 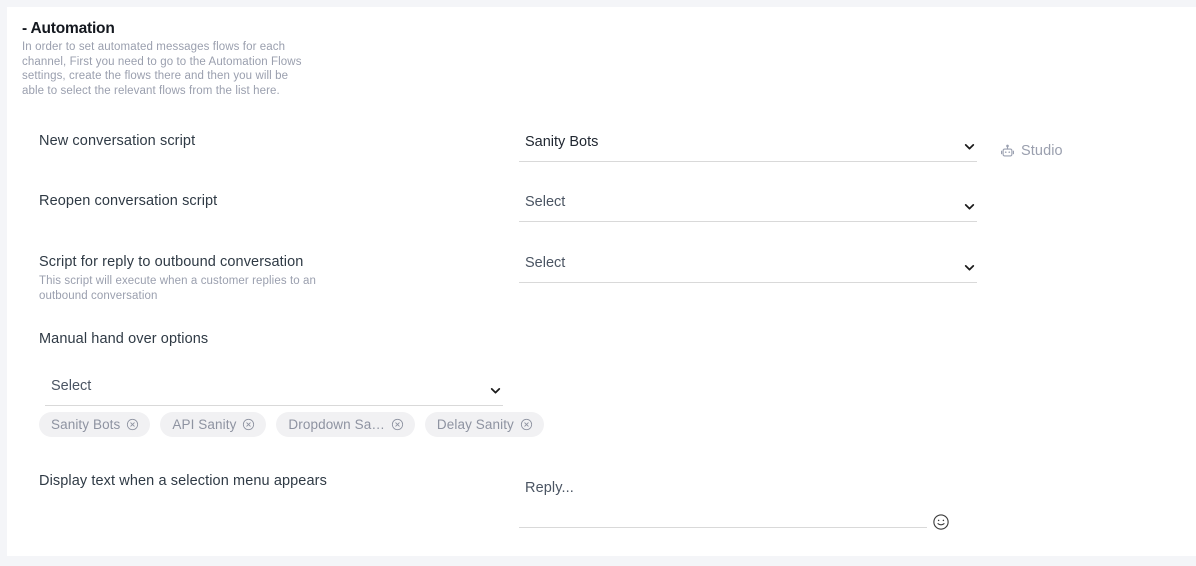 What do you see at coordinates (204, 424) in the screenshot?
I see `chip-label: API Sanity` at bounding box center [204, 424].